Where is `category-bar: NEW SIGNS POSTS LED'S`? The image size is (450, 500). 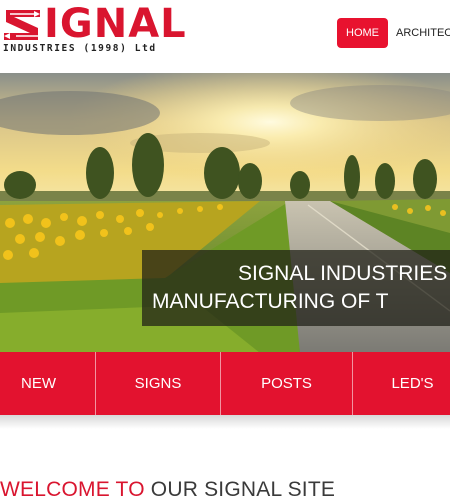
category-bar: NEW SIGNS POSTS LED'S is located at coordinates (225, 383).